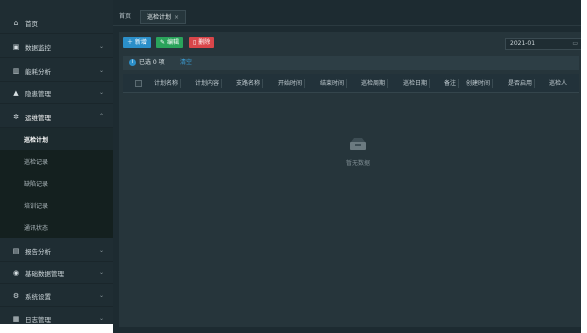 Image resolution: width=587 pixels, height=333 pixels. I want to click on plus-icon: ＋, so click(131, 42).